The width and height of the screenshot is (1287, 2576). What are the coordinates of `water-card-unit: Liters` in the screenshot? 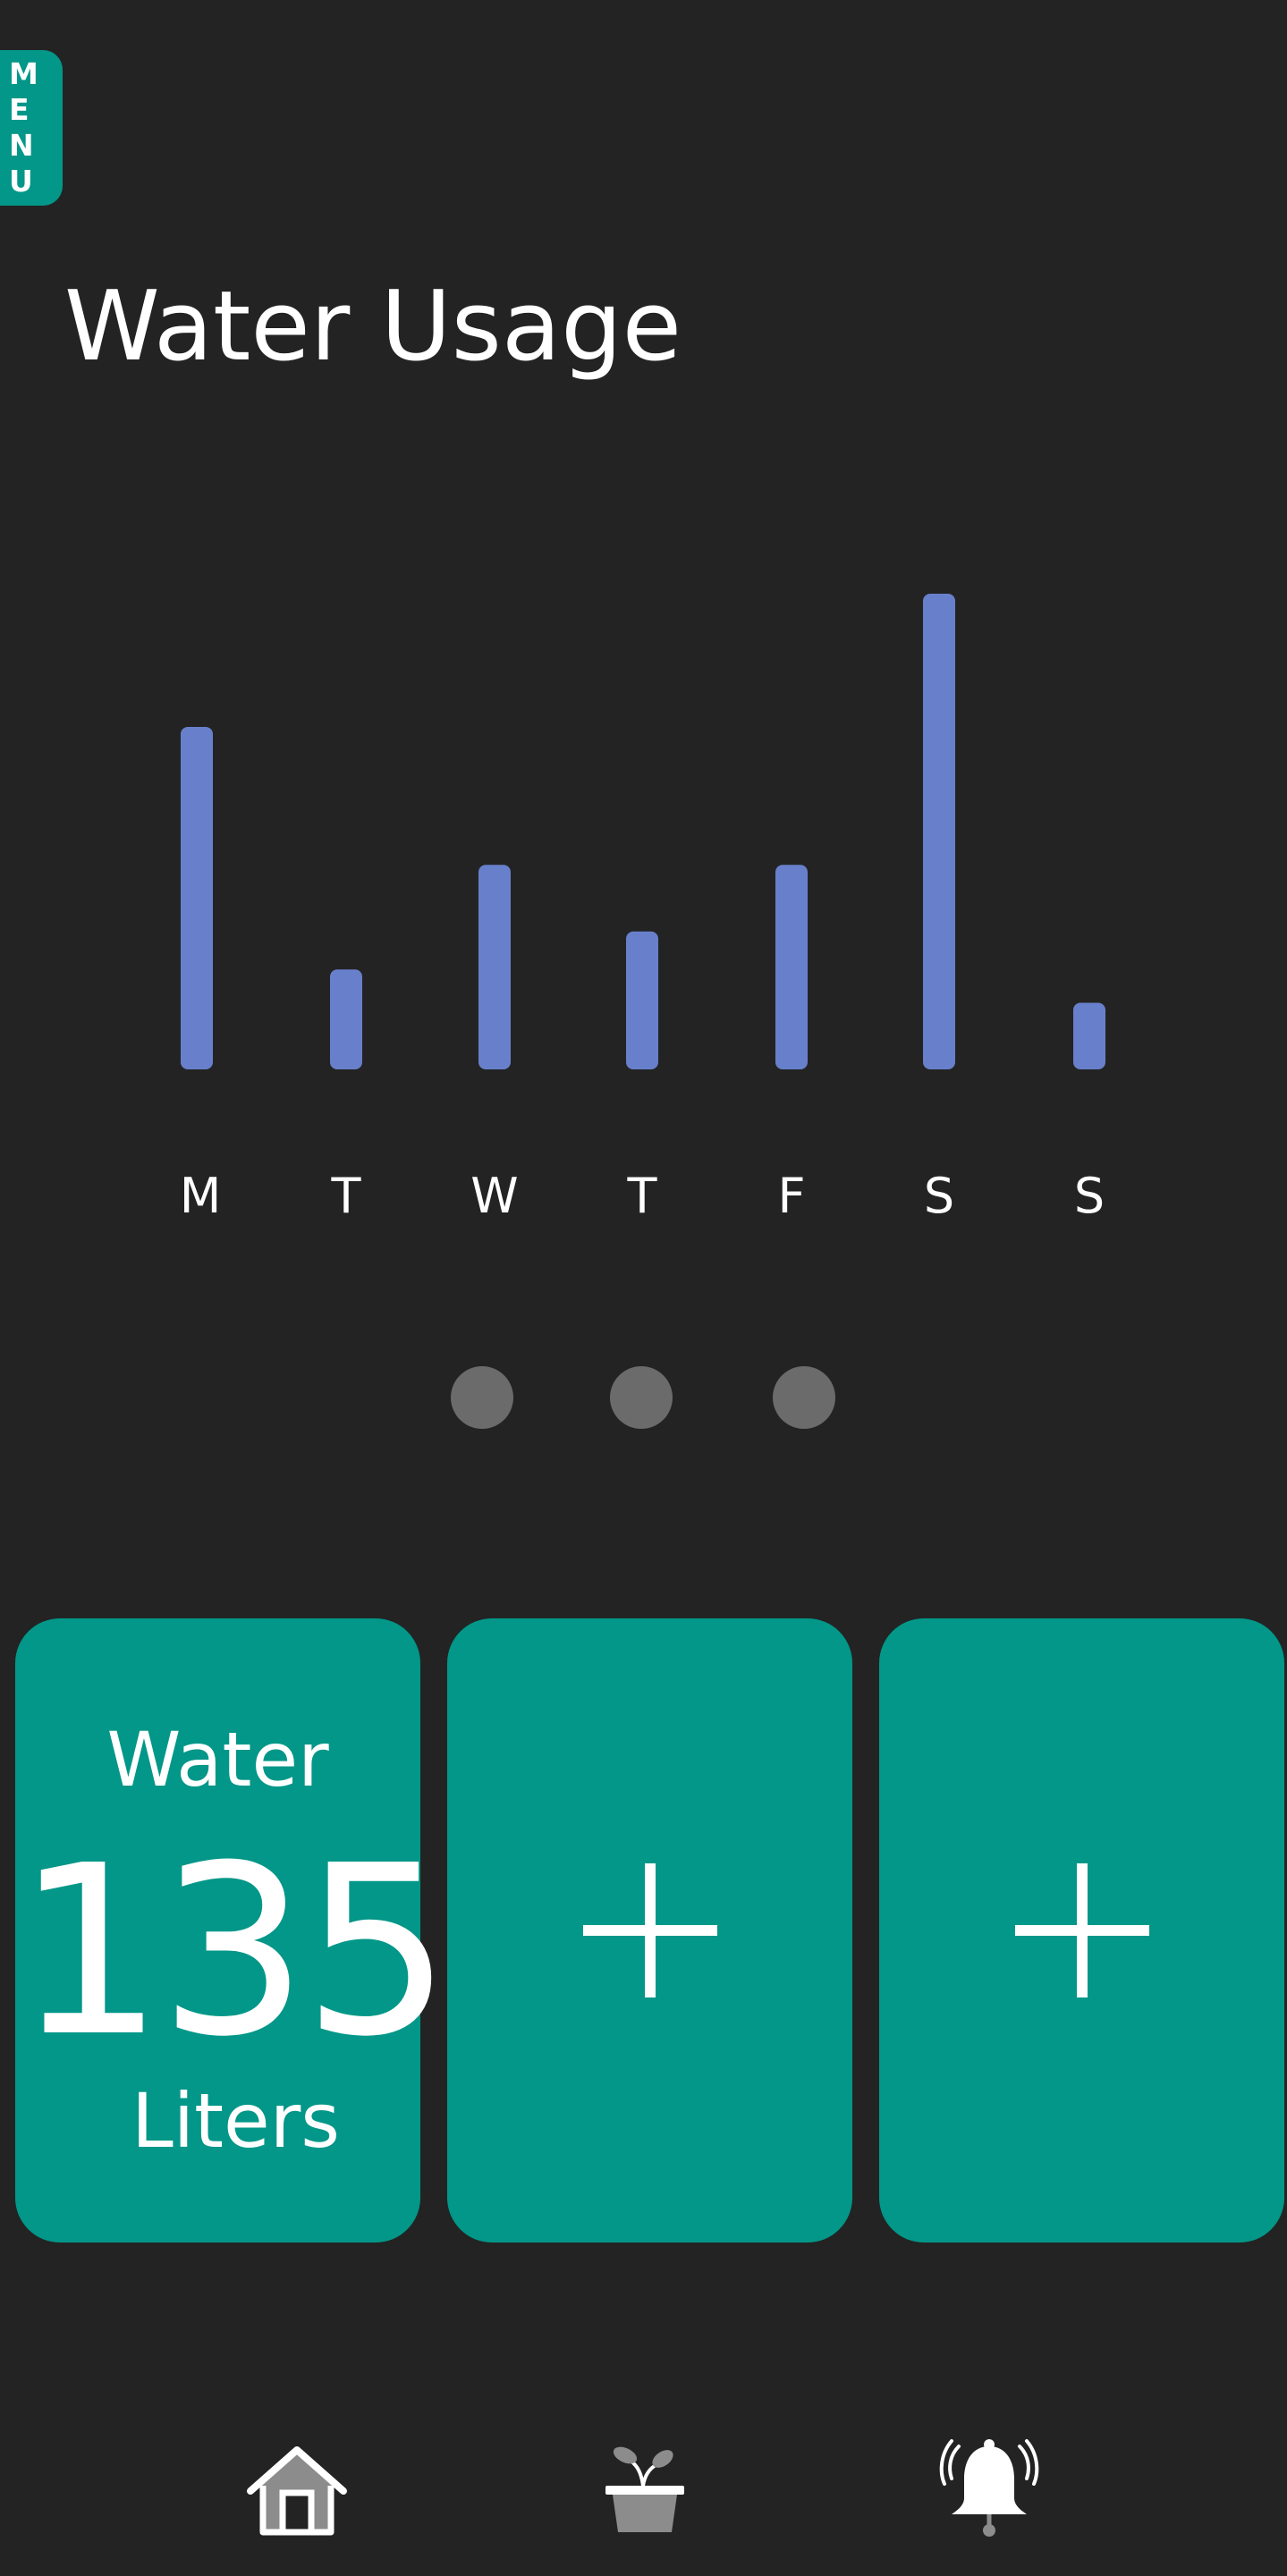 It's located at (236, 2121).